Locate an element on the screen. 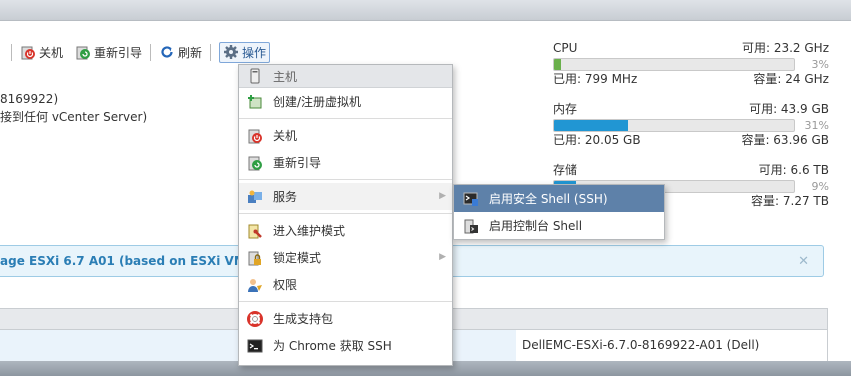  memory-usage-fill is located at coordinates (591, 125).